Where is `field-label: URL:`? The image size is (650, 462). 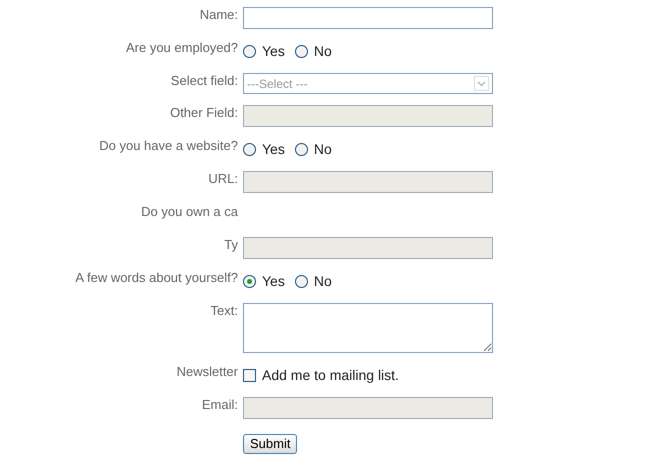
field-label: URL: is located at coordinates (223, 178).